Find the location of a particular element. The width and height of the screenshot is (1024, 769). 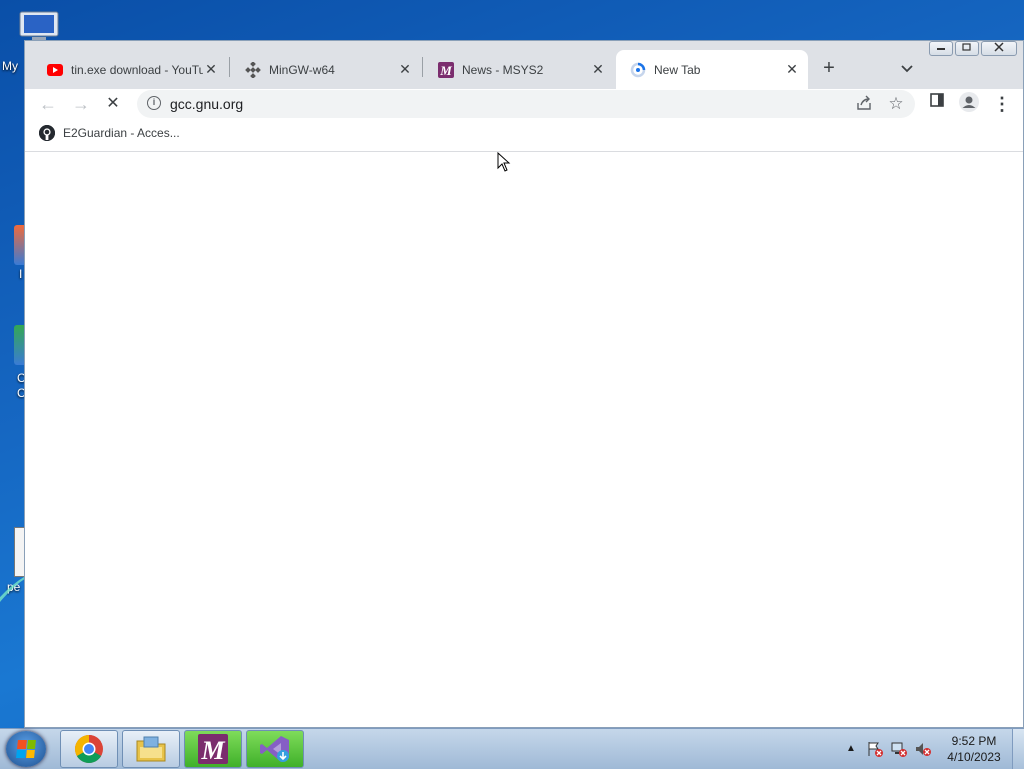

address-bar: i gcc.gnu.org ☆ is located at coordinates (526, 104).